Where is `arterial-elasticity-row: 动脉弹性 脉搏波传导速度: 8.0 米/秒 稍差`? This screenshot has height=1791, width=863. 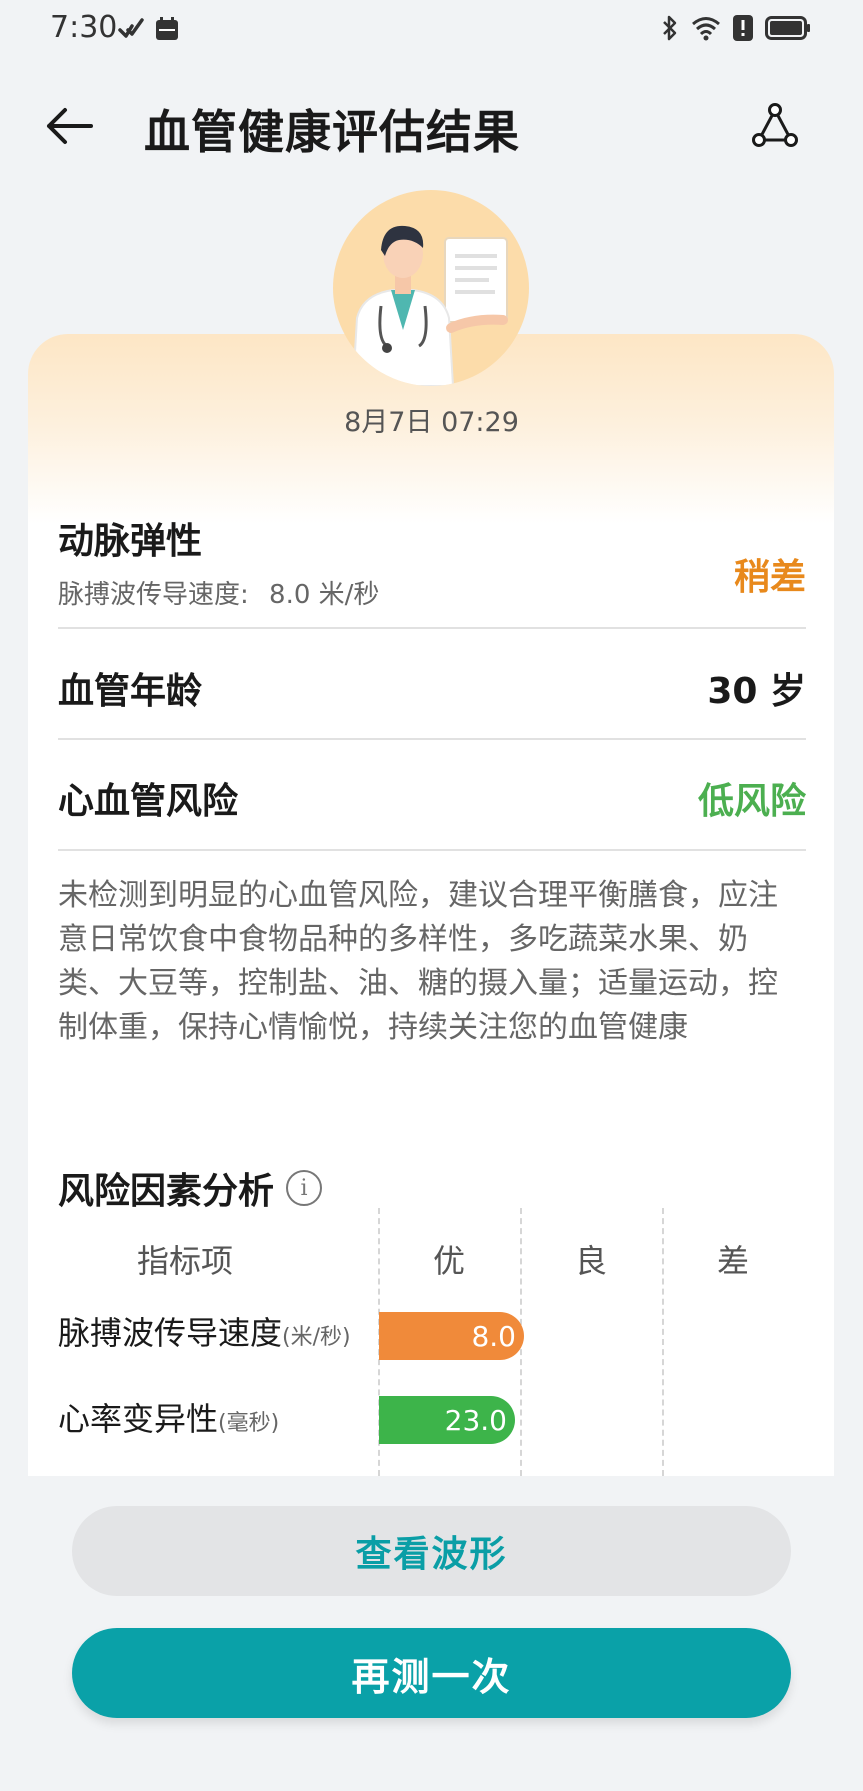 arterial-elasticity-row: 动脉弹性 脉搏波传导速度: 8.0 米/秒 稍差 is located at coordinates (432, 562).